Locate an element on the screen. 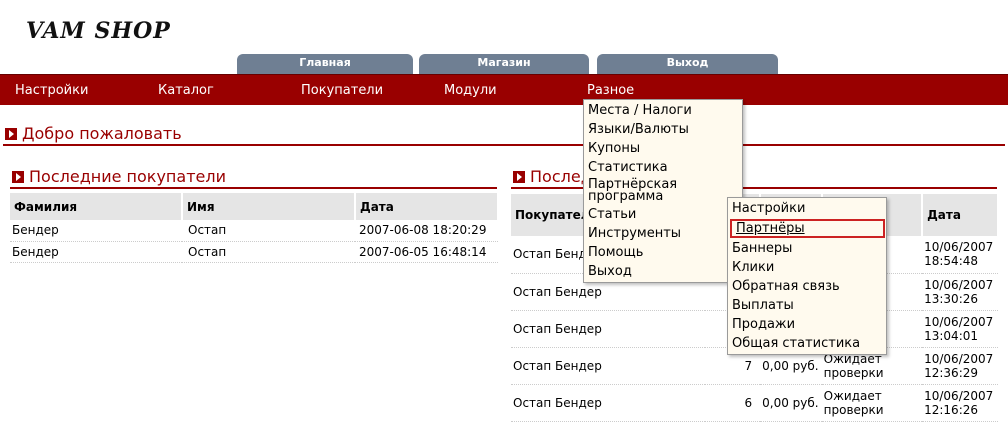 This screenshot has height=431, width=1008. submenu-item-overall-statistics: Общая статистика is located at coordinates (807, 343).